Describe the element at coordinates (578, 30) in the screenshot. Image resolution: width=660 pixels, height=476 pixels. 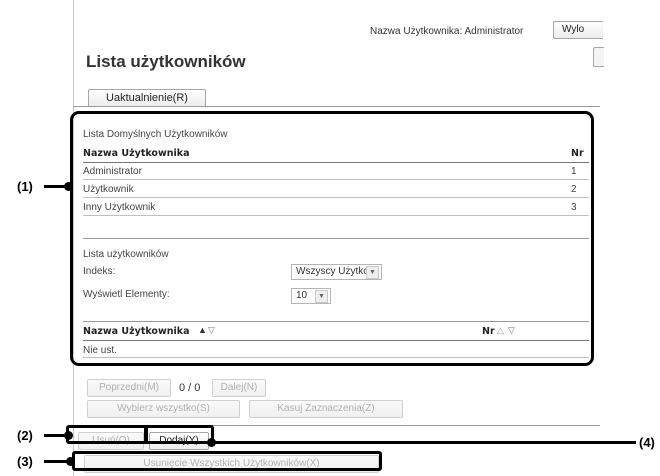
I see `logout-button: Wylo` at that location.